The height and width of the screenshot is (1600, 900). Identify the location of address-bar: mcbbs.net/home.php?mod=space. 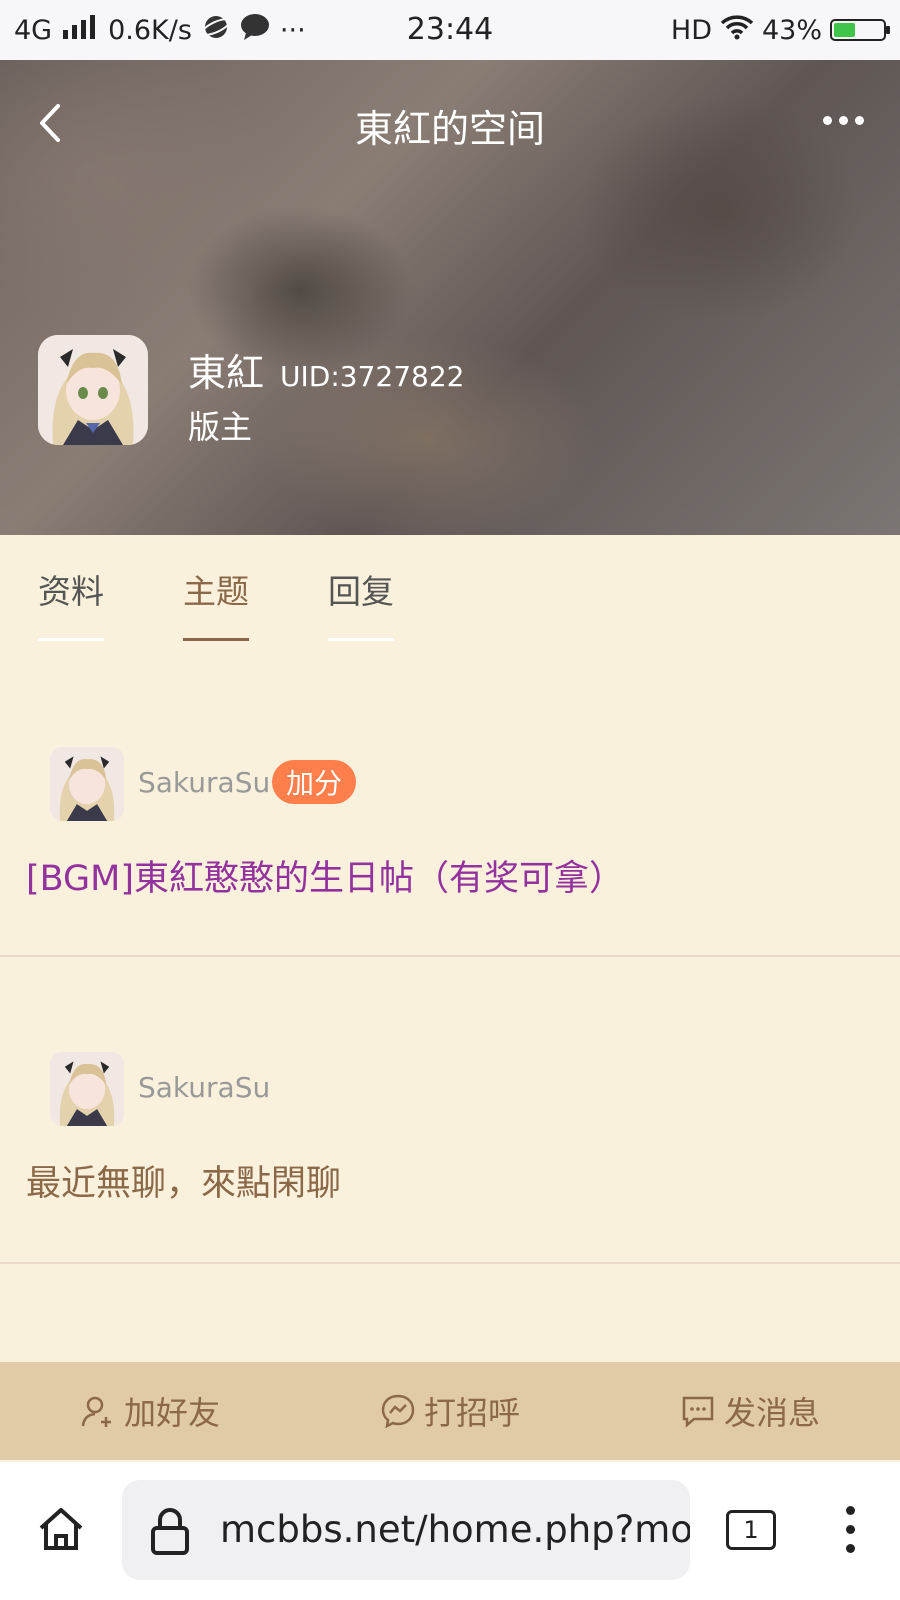
(406, 1530).